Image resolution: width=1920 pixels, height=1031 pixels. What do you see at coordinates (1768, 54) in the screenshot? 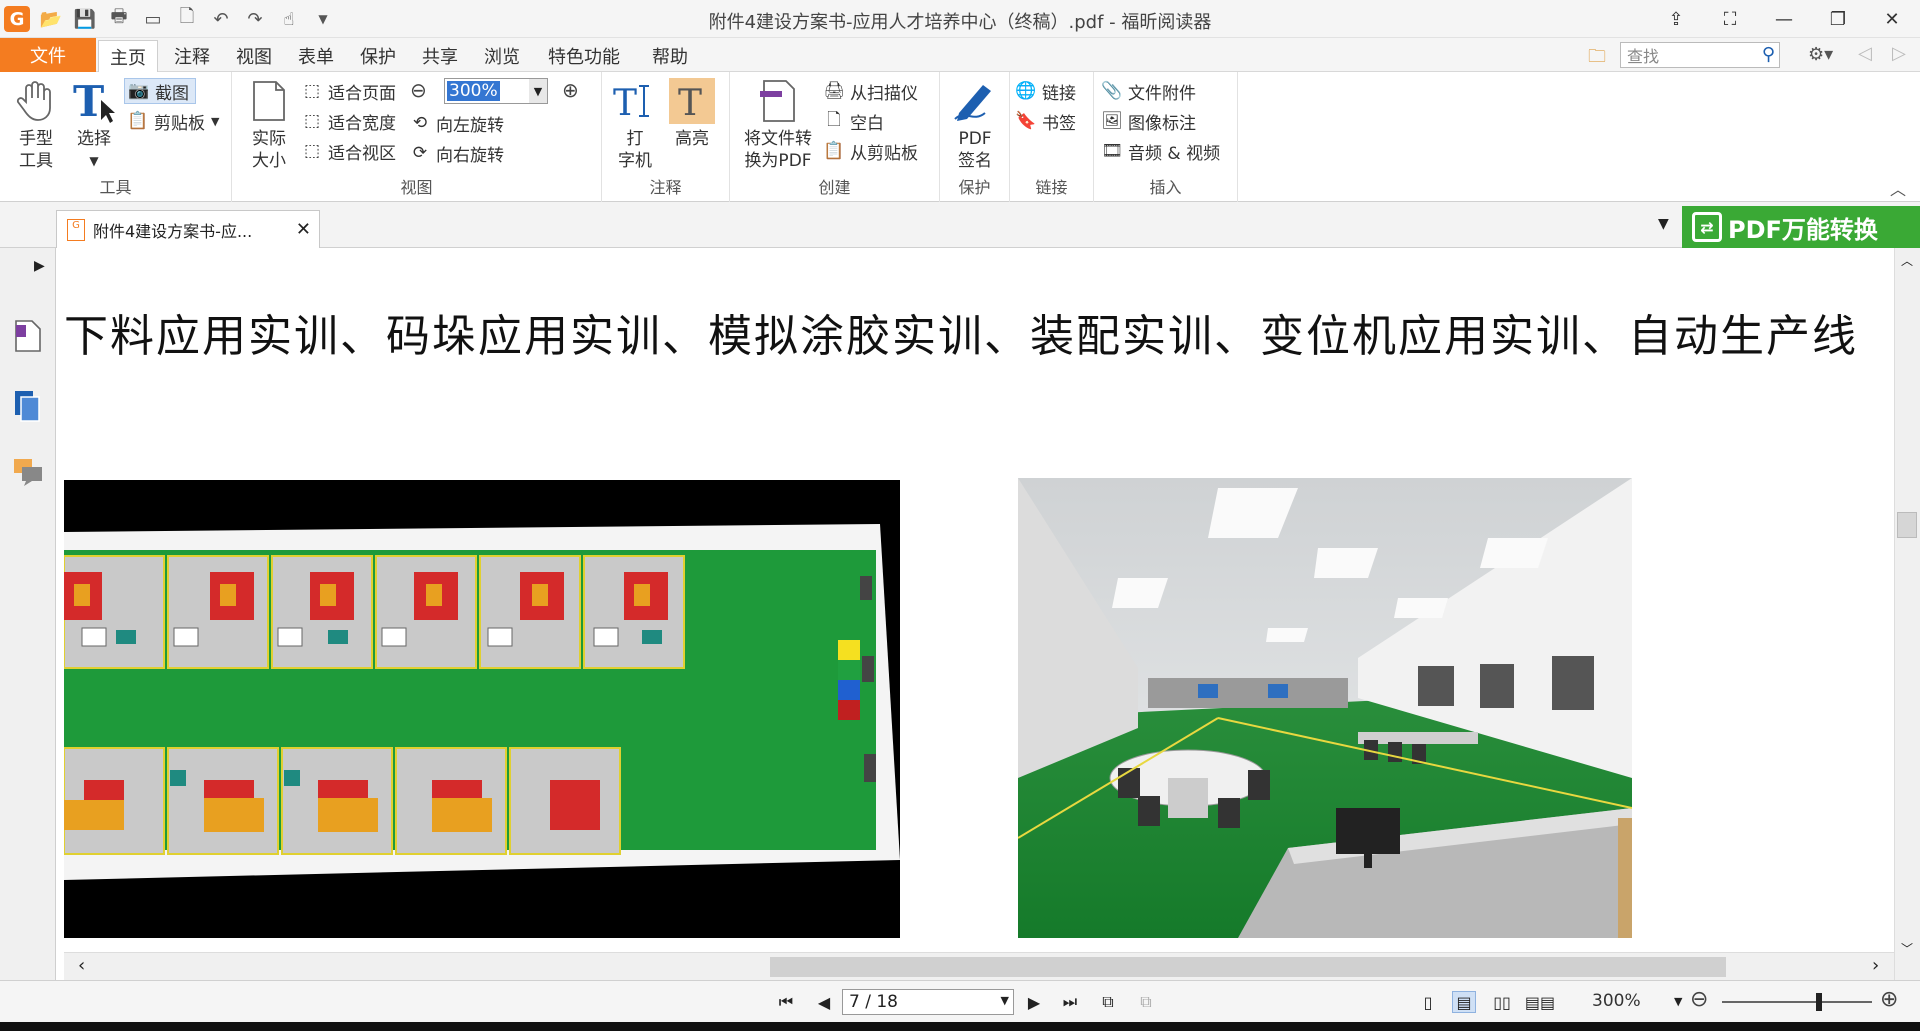
I see `search-icon: ⚲` at bounding box center [1768, 54].